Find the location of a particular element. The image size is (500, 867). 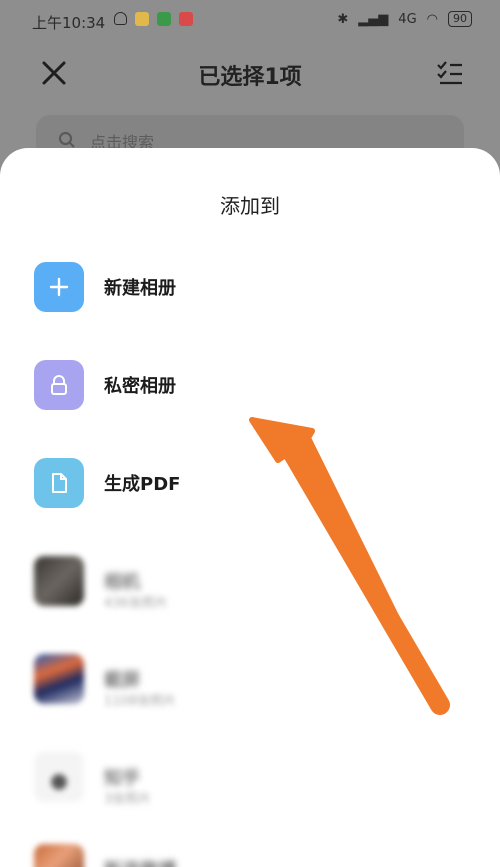

album-name: 相机 is located at coordinates (122, 582).